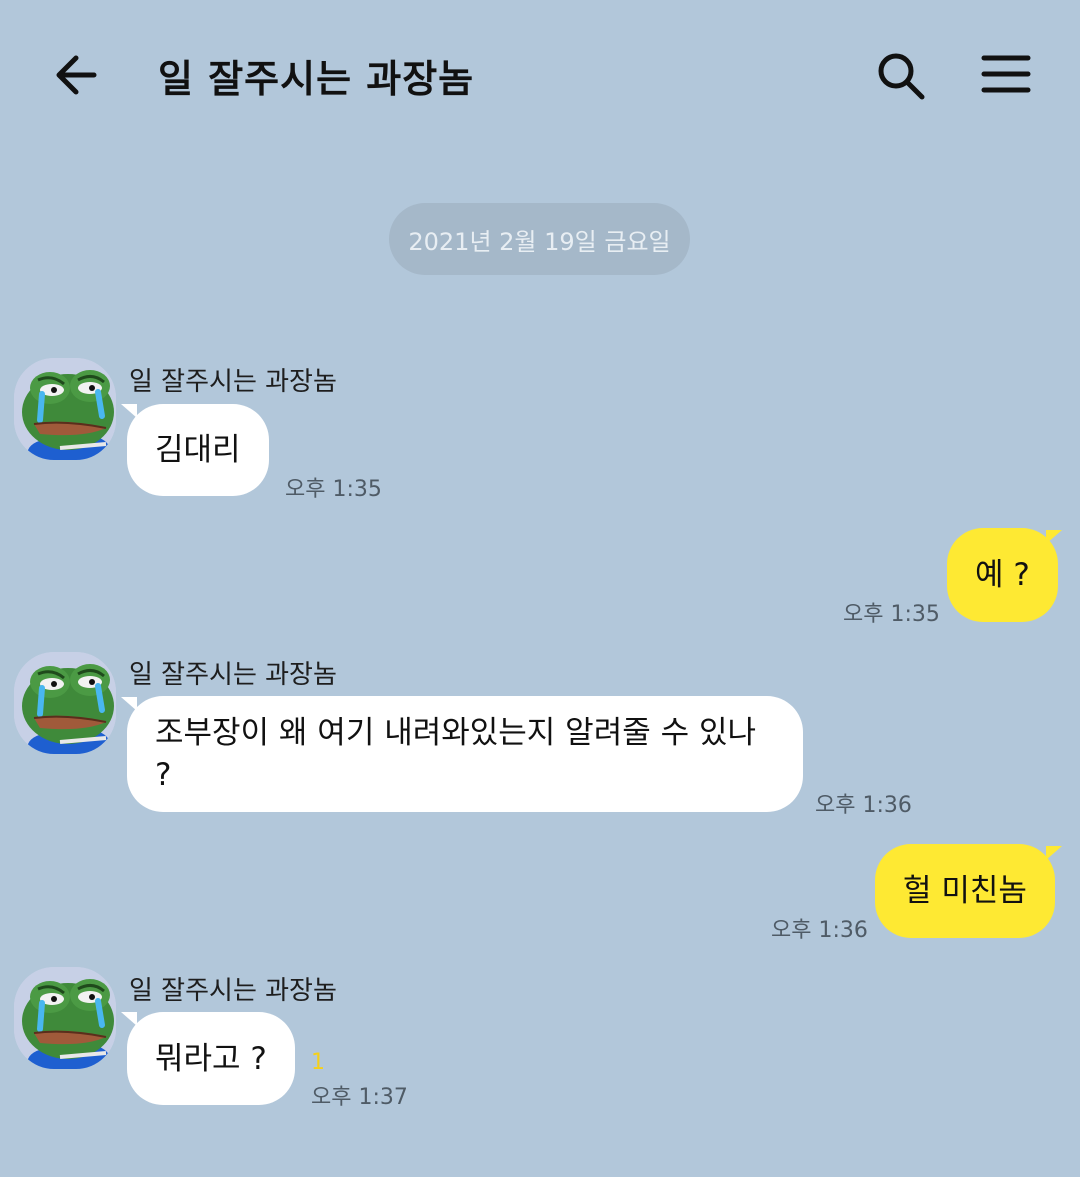 The image size is (1080, 1177). I want to click on arrow-left-icon, so click(76, 75).